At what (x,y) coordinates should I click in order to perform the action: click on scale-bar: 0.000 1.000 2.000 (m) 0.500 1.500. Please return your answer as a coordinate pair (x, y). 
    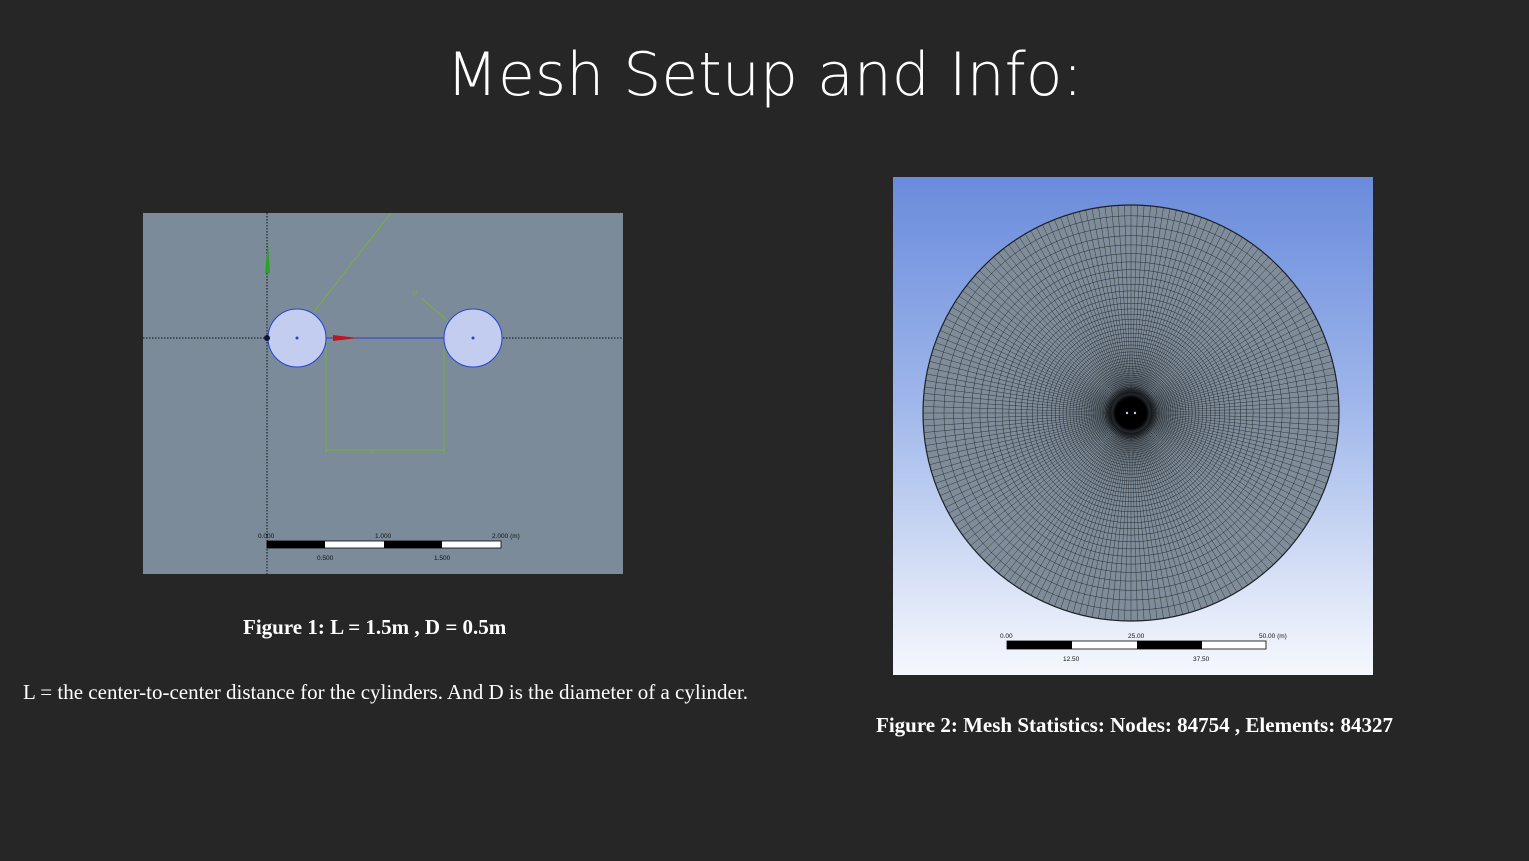
    Looking at the image, I should click on (389, 547).